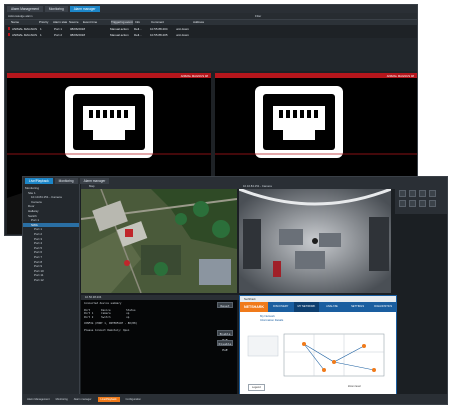 This screenshot has height=411, width=450. I want to click on col-info: Info, so click(142, 22).